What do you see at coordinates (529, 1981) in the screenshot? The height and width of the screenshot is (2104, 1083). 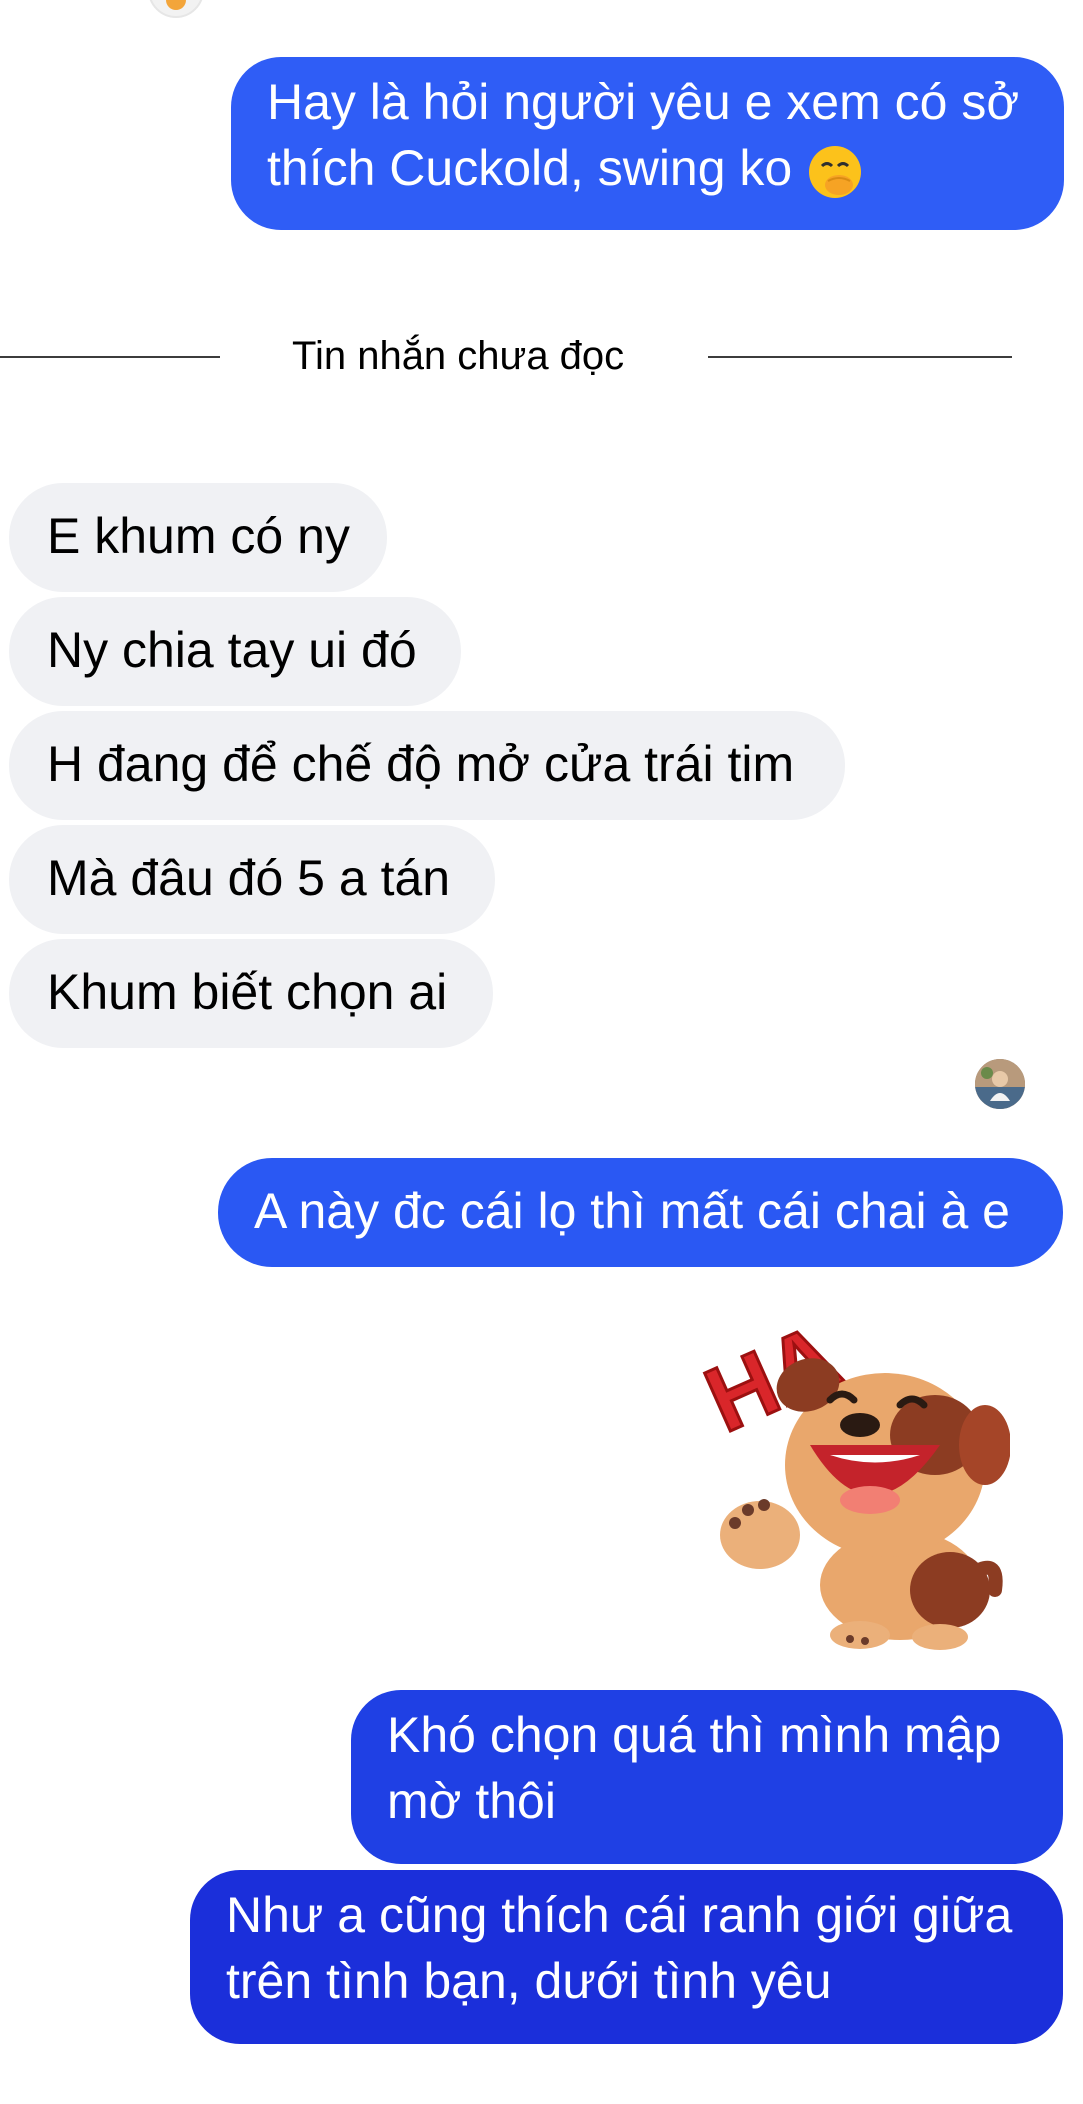 I see `message-line: trên tình bạn, dưới tình yêu` at bounding box center [529, 1981].